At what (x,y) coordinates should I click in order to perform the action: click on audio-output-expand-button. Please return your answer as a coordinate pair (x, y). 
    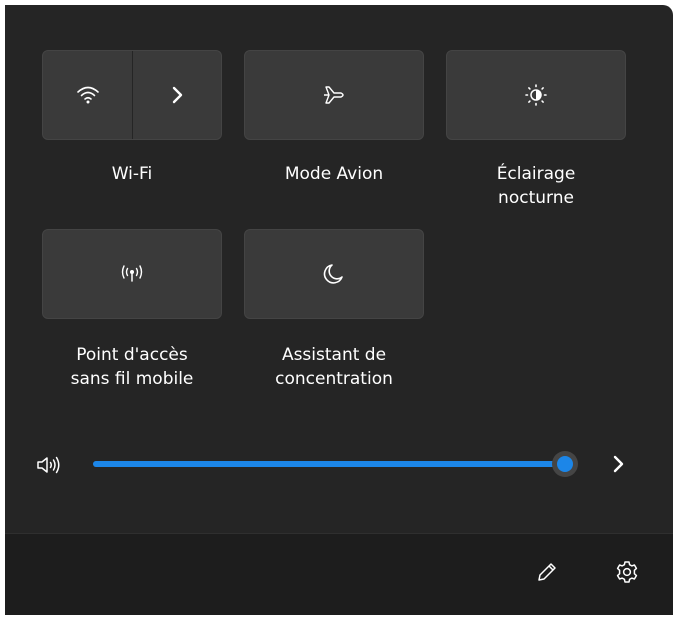
    Looking at the image, I should click on (618, 466).